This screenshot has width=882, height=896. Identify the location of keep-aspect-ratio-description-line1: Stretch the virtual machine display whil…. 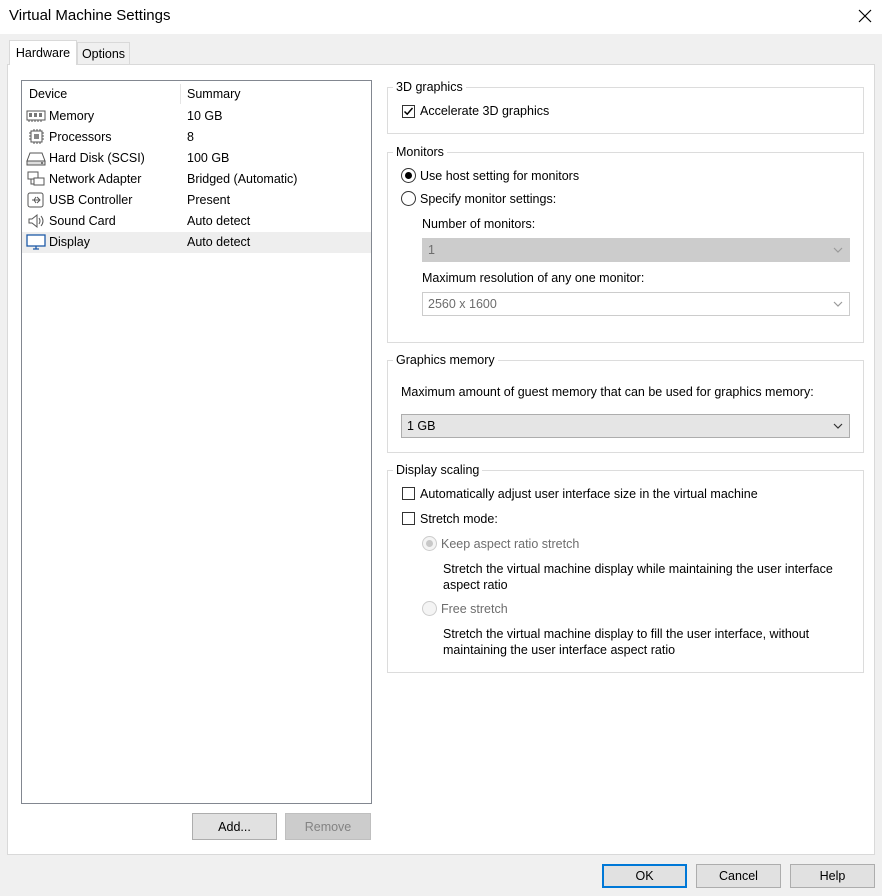
(638, 569).